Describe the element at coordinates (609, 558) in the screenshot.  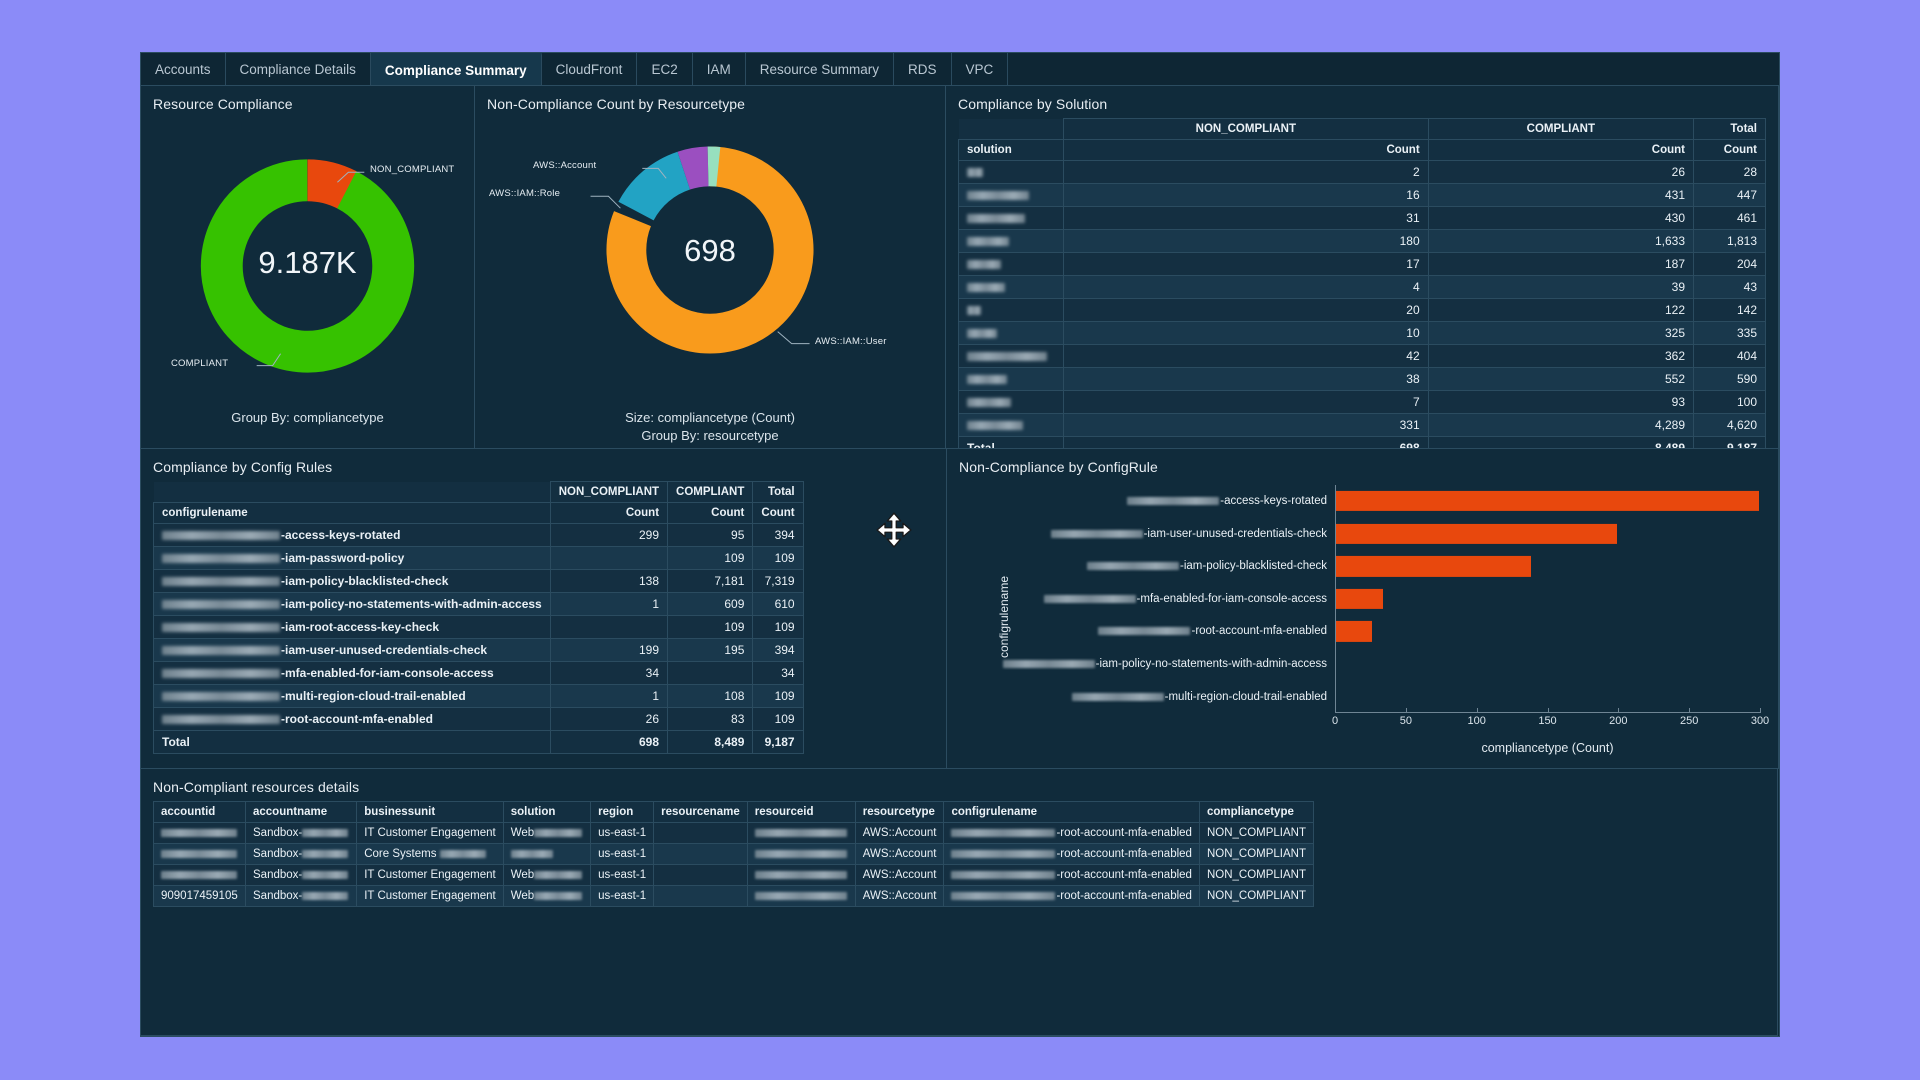
I see `cell-non-compliant-count` at that location.